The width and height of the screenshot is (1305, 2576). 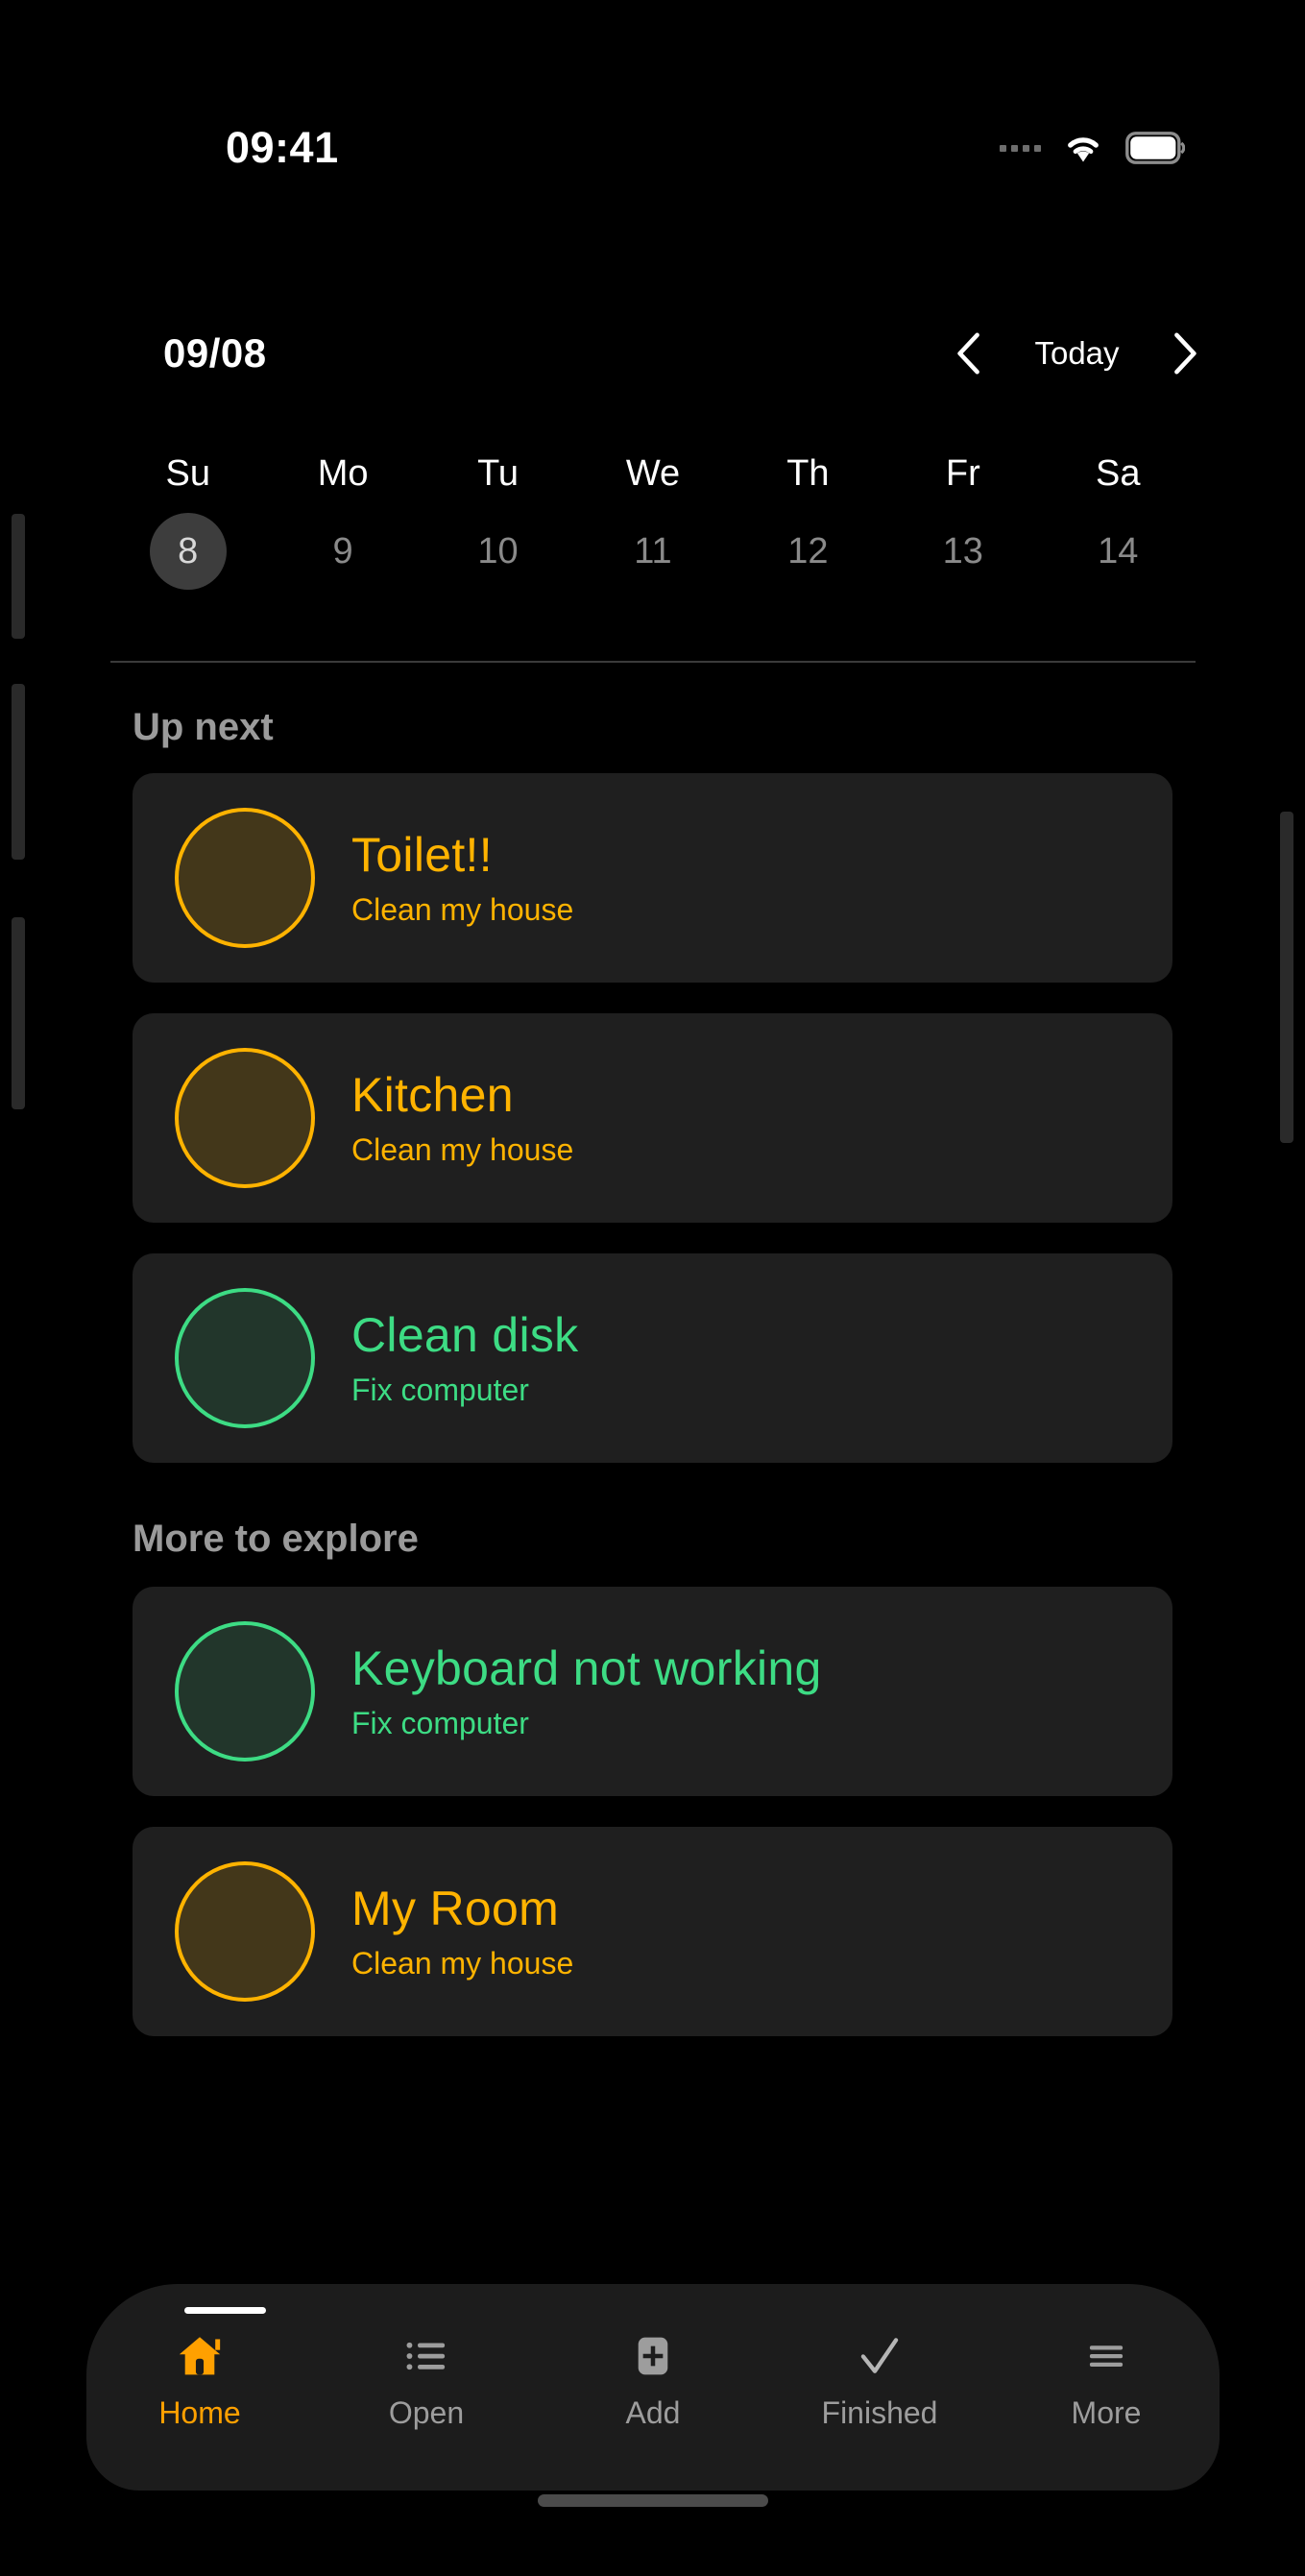 I want to click on date-navigation: Today, so click(x=1077, y=354).